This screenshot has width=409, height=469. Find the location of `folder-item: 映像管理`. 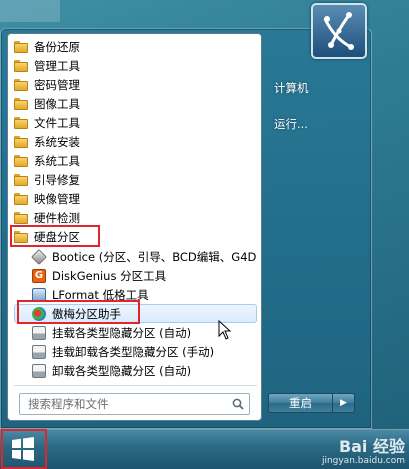

folder-item: 映像管理 is located at coordinates (134, 198).